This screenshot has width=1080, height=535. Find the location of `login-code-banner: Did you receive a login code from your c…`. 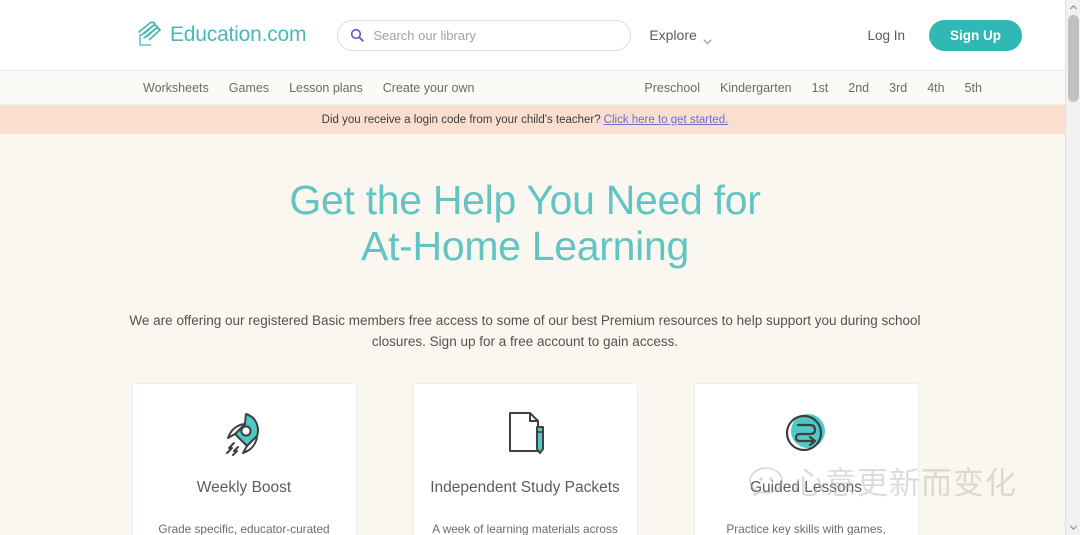

login-code-banner: Did you receive a login code from your c… is located at coordinates (532, 119).